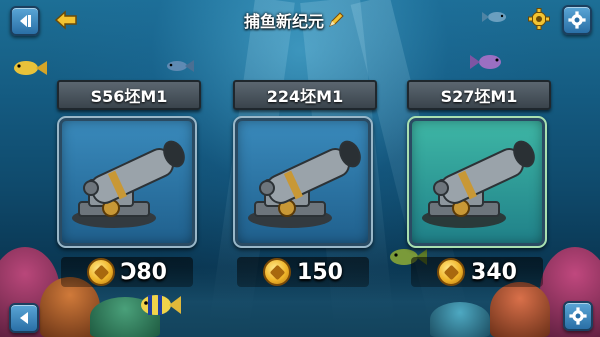 The height and width of the screenshot is (337, 600). I want to click on title-area: 捕鱼新纪元, so click(294, 20).